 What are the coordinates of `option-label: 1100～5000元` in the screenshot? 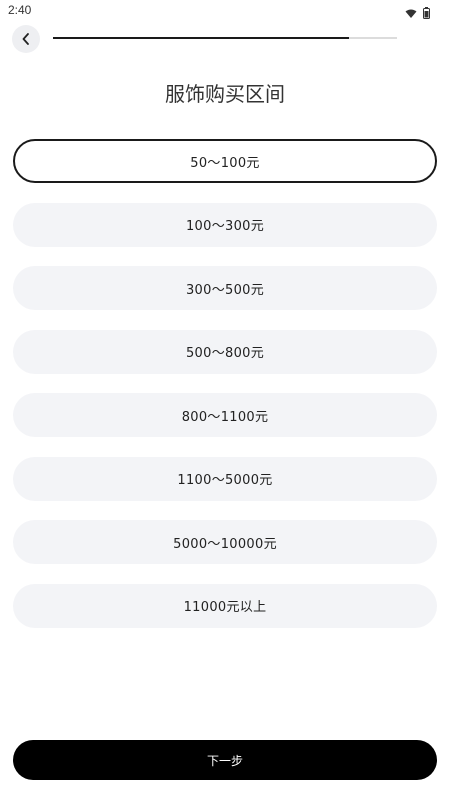 It's located at (225, 480).